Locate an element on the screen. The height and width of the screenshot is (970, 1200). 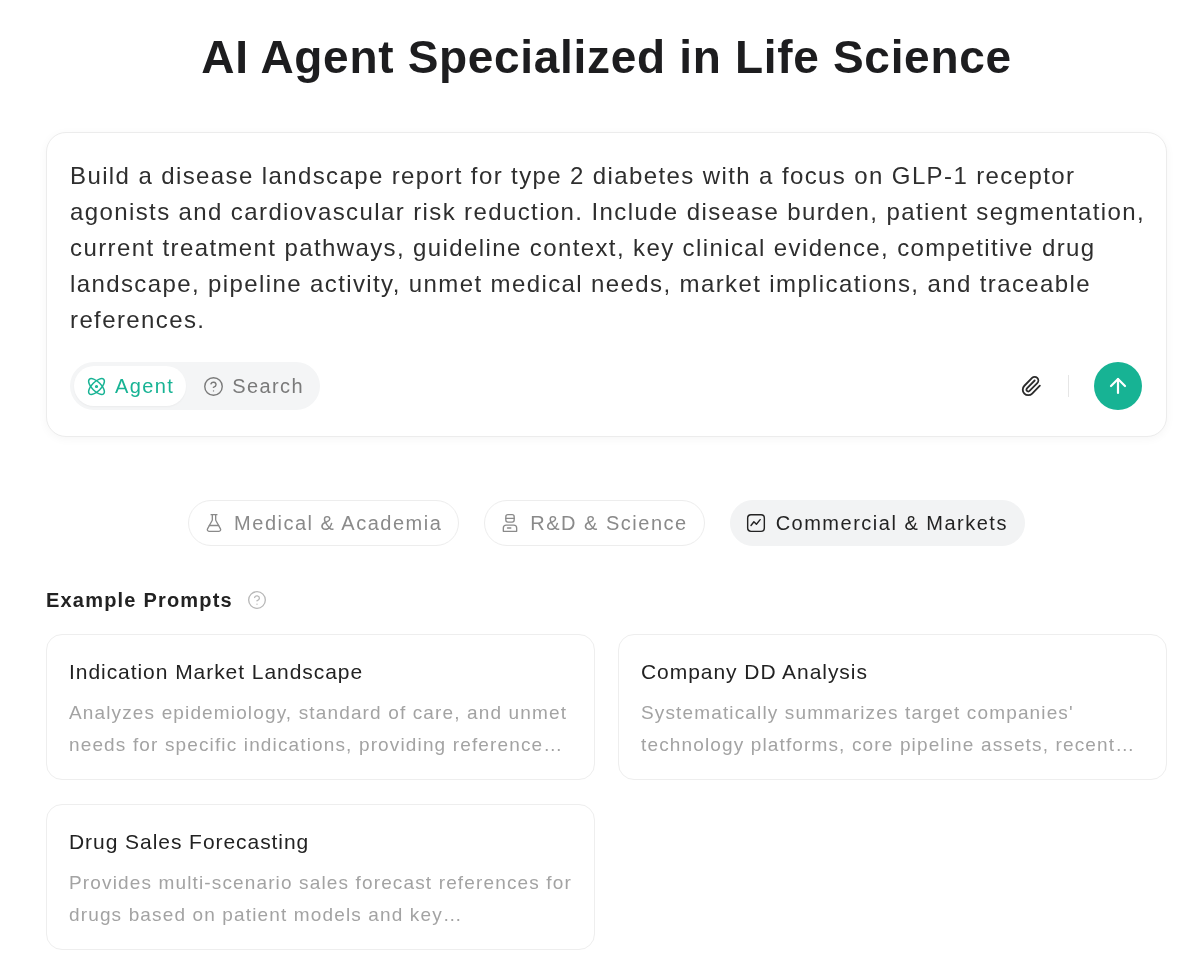
mode-tab: Search is located at coordinates (254, 386).